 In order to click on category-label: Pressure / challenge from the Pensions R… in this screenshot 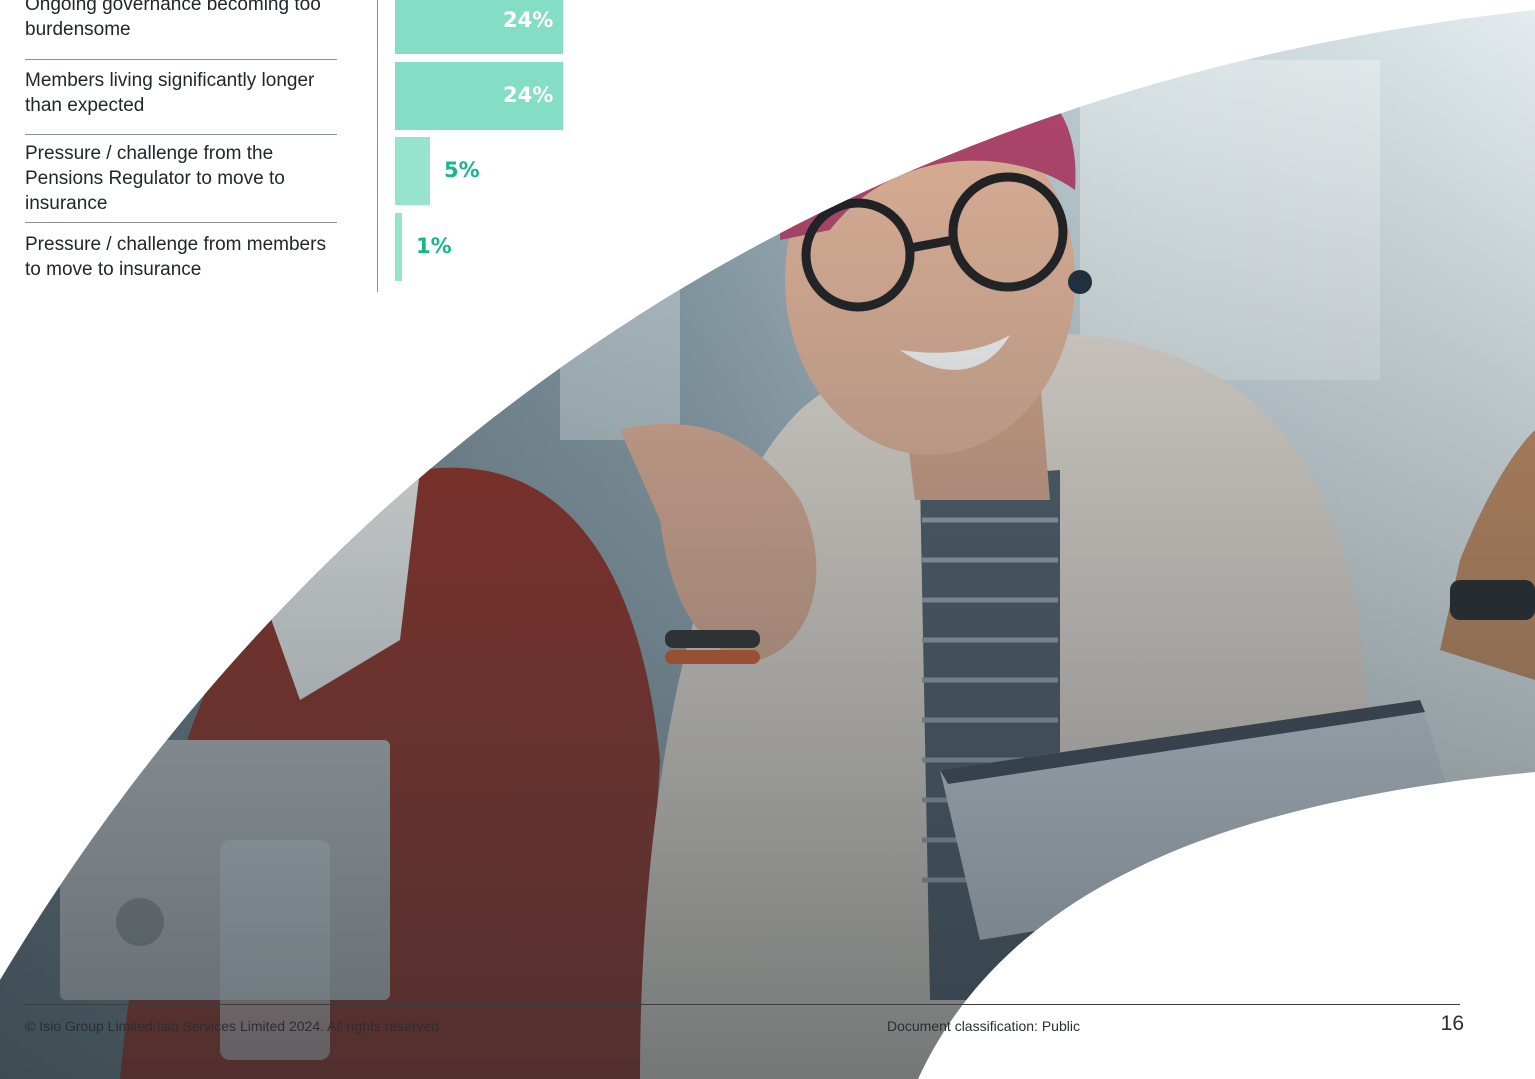, I will do `click(181, 179)`.